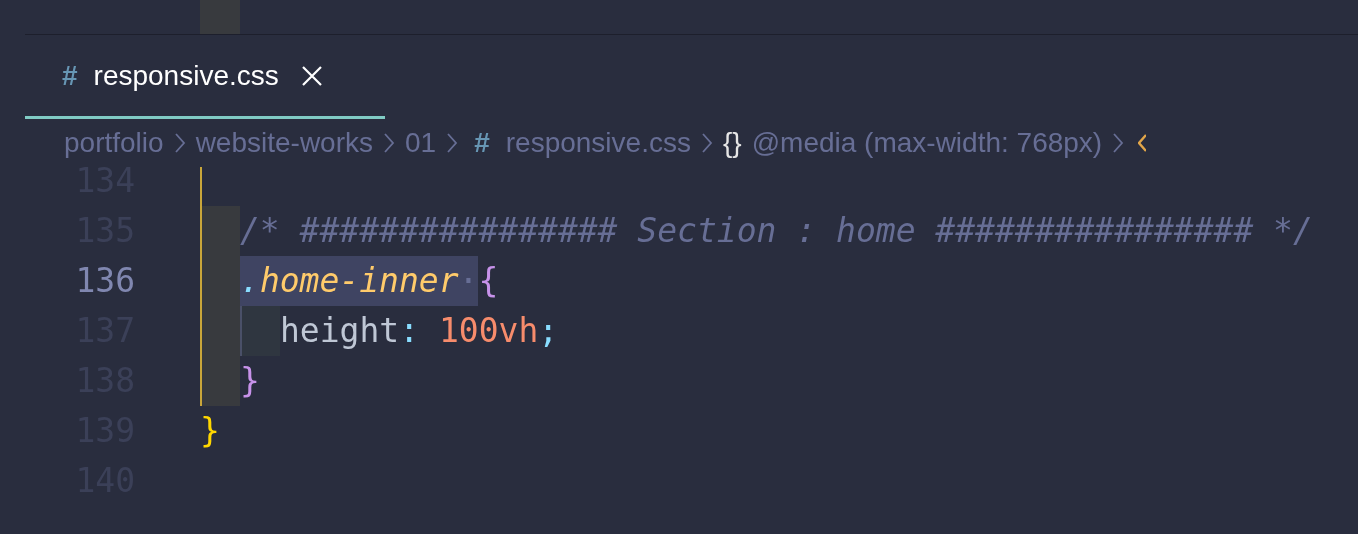  Describe the element at coordinates (776, 231) in the screenshot. I see `code-text: /* ################ Section : home ################ */` at that location.